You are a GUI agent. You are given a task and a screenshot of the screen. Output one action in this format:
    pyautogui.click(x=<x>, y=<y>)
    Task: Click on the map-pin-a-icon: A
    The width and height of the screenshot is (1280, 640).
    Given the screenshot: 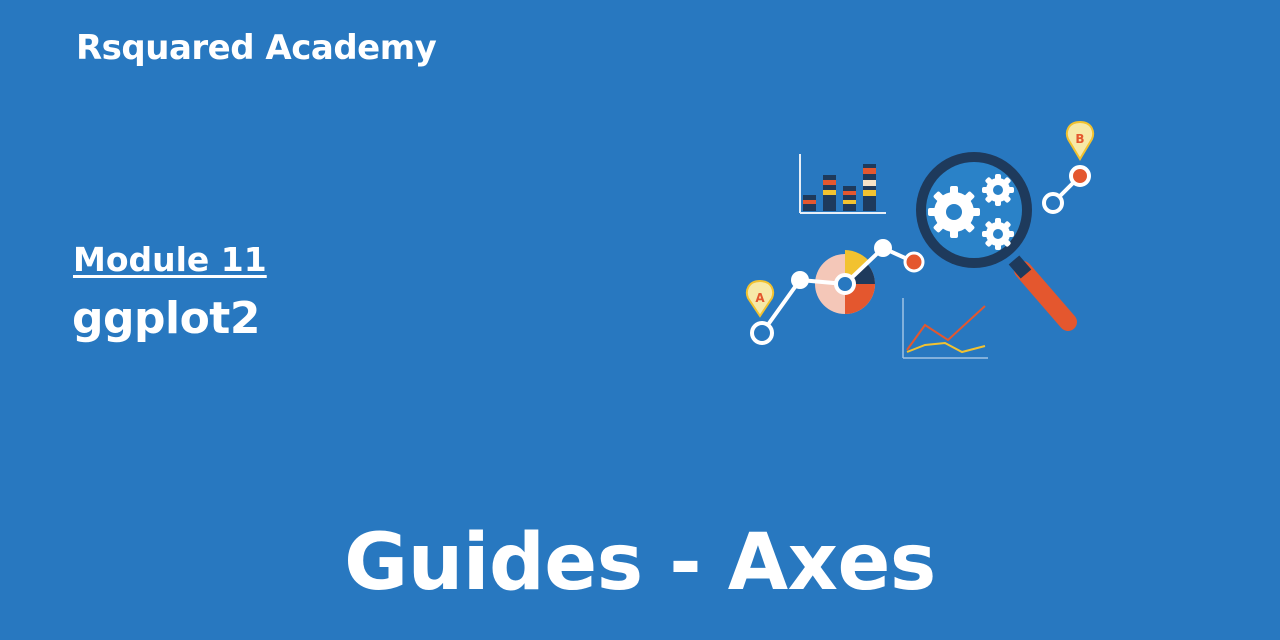 What is the action you would take?
    pyautogui.click(x=760, y=298)
    